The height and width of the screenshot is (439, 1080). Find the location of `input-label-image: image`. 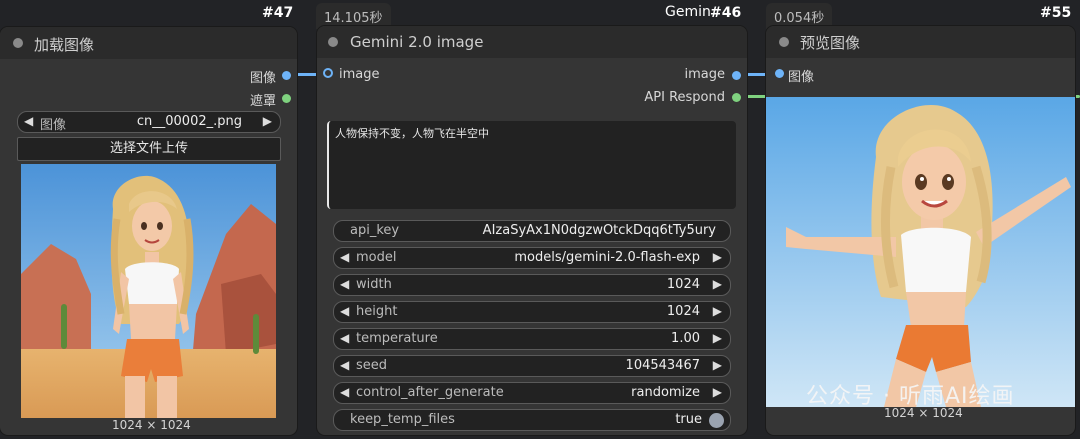

input-label-image: image is located at coordinates (359, 74).